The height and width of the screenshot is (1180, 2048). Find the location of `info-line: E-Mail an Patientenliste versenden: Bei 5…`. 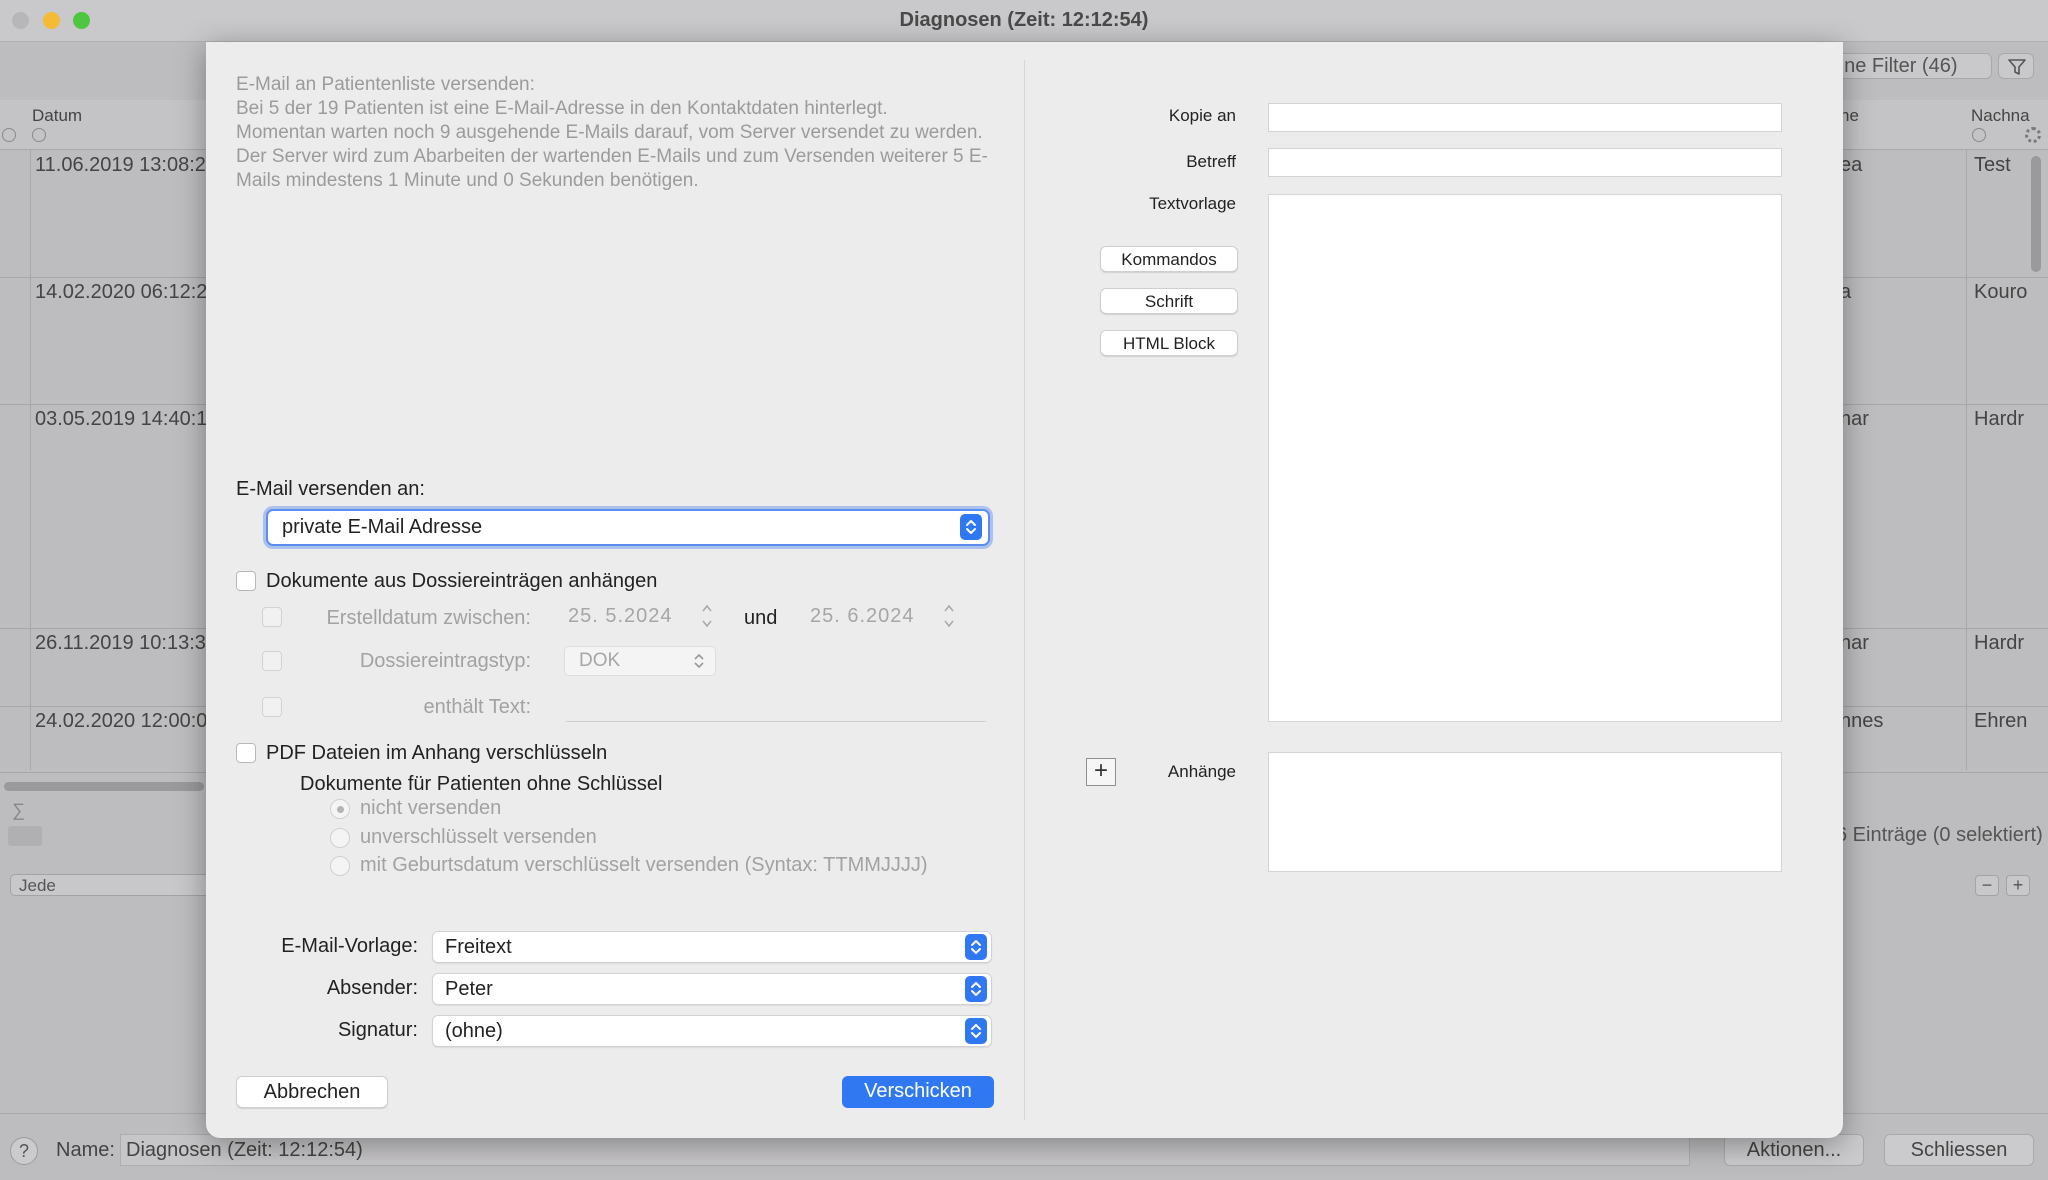

info-line: E-Mail an Patientenliste versenden: Bei 5… is located at coordinates (616, 133).